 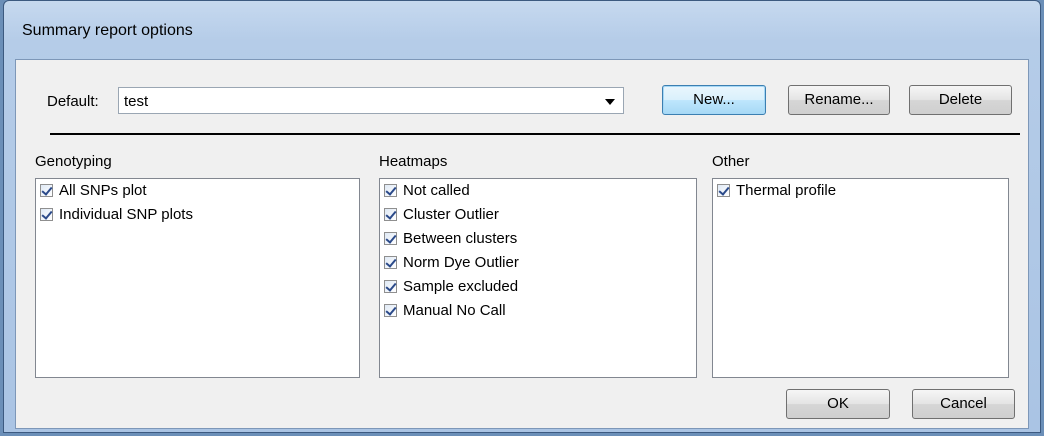 I want to click on list-item: Cluster Outlier, so click(x=538, y=215).